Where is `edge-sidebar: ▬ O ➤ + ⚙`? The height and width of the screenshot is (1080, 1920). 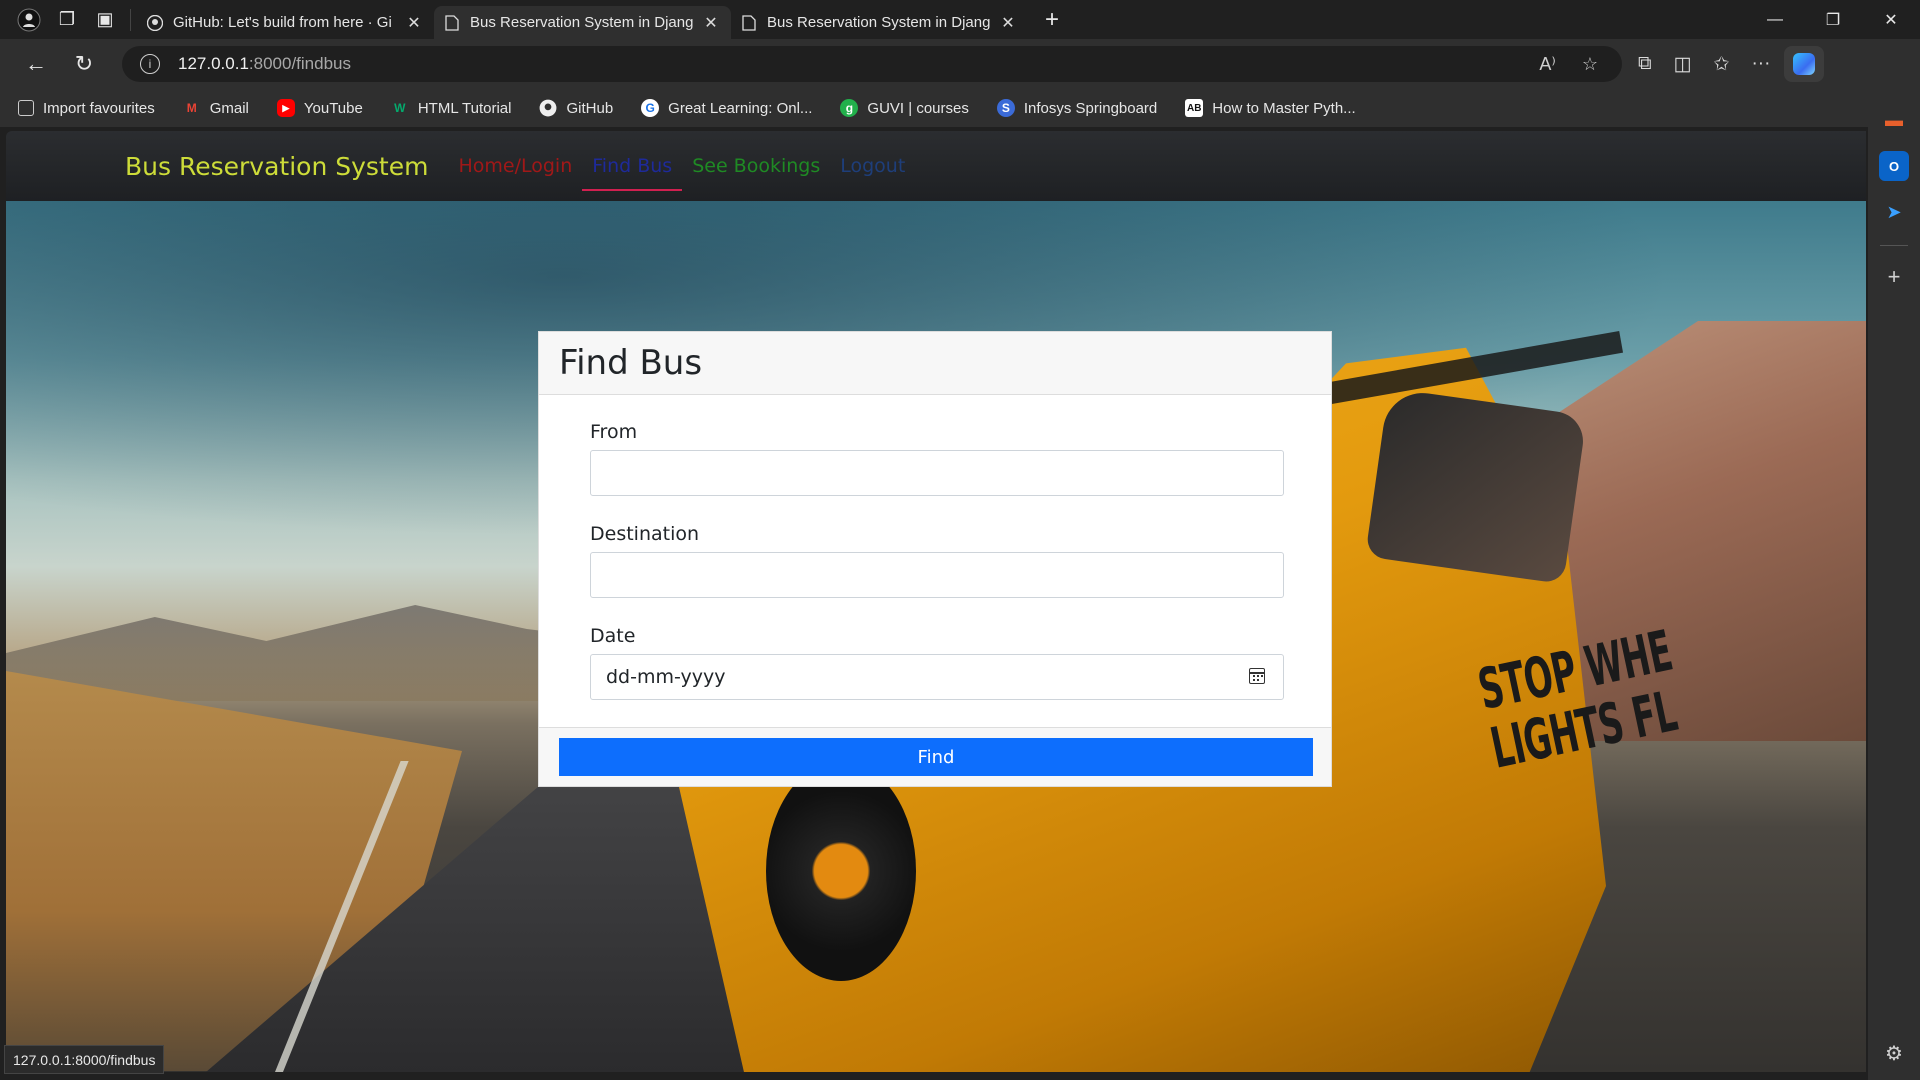 edge-sidebar: ▬ O ➤ + ⚙ is located at coordinates (1894, 584).